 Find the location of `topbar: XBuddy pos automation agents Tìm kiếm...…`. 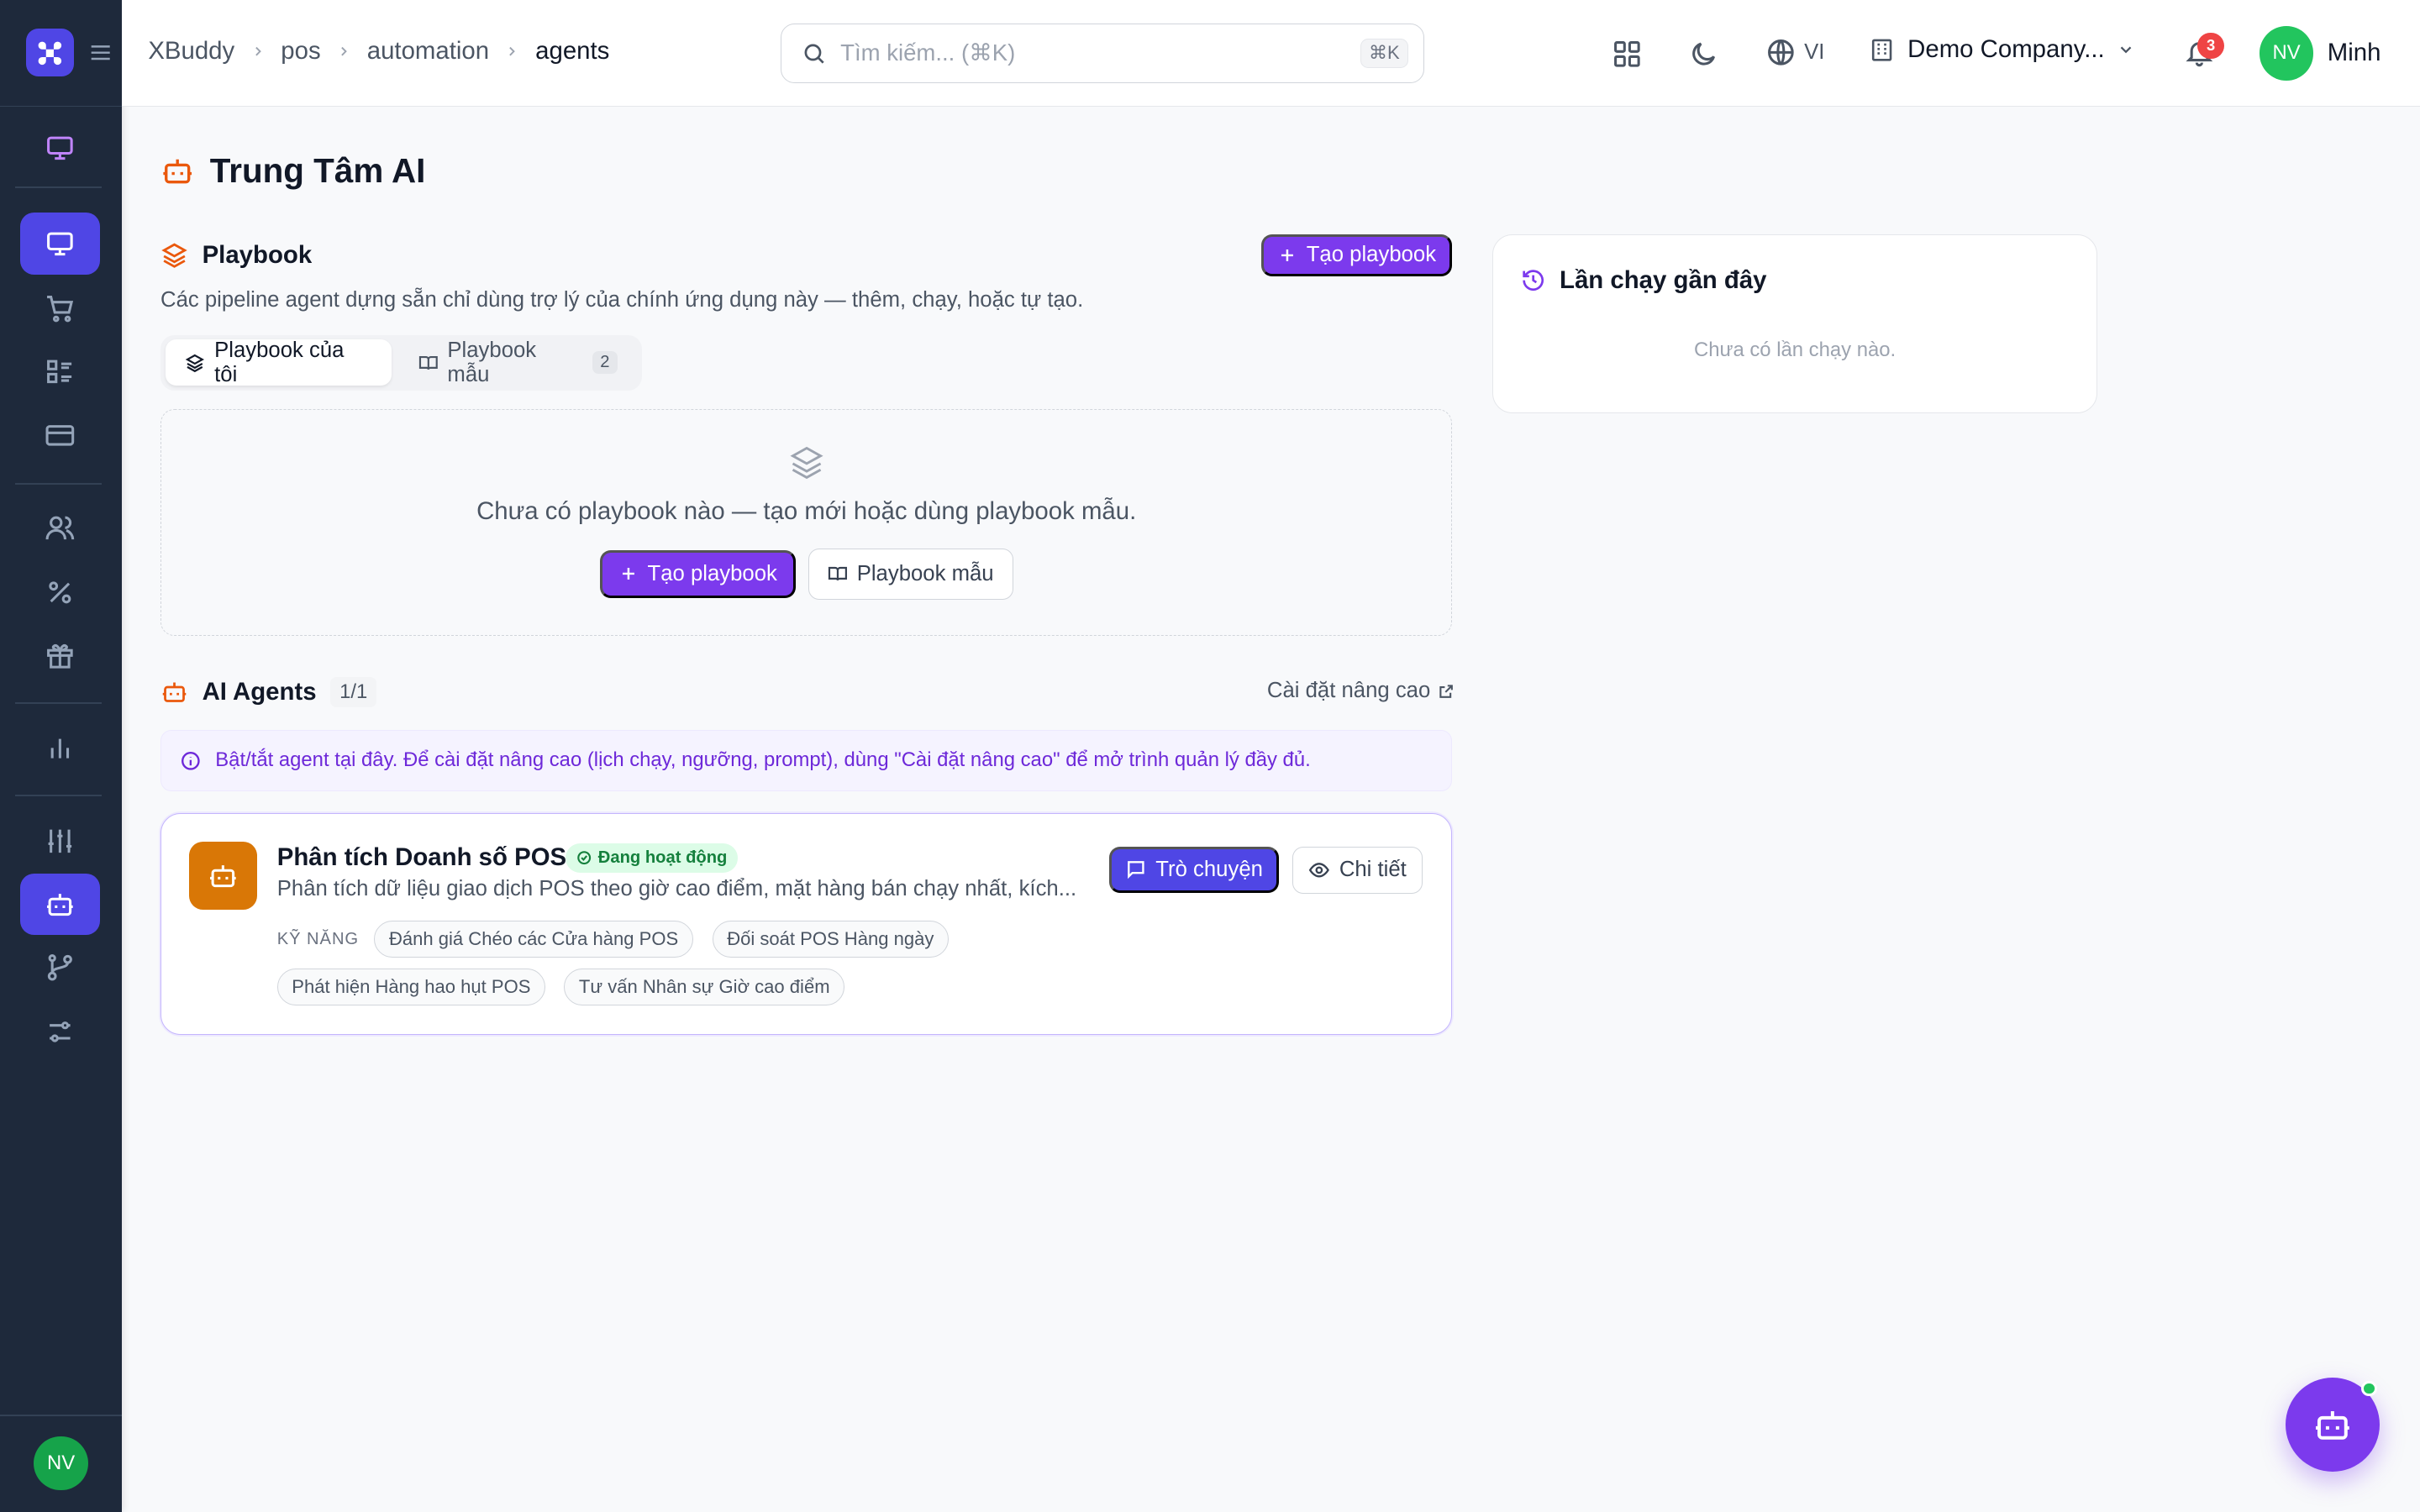

topbar: XBuddy pos automation agents Tìm kiếm...… is located at coordinates (1271, 53).